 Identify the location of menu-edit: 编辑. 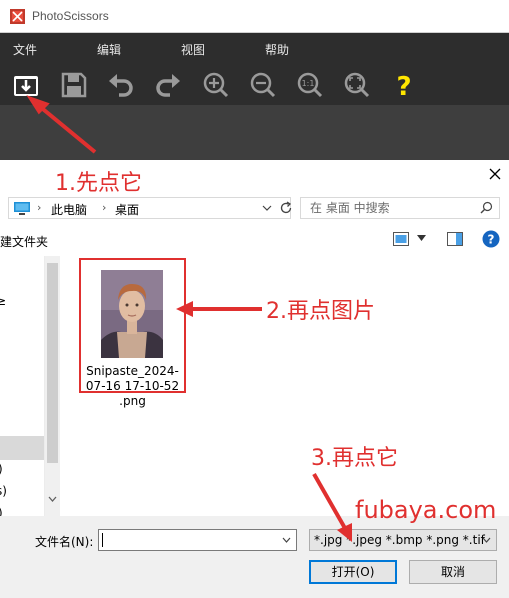
(109, 49).